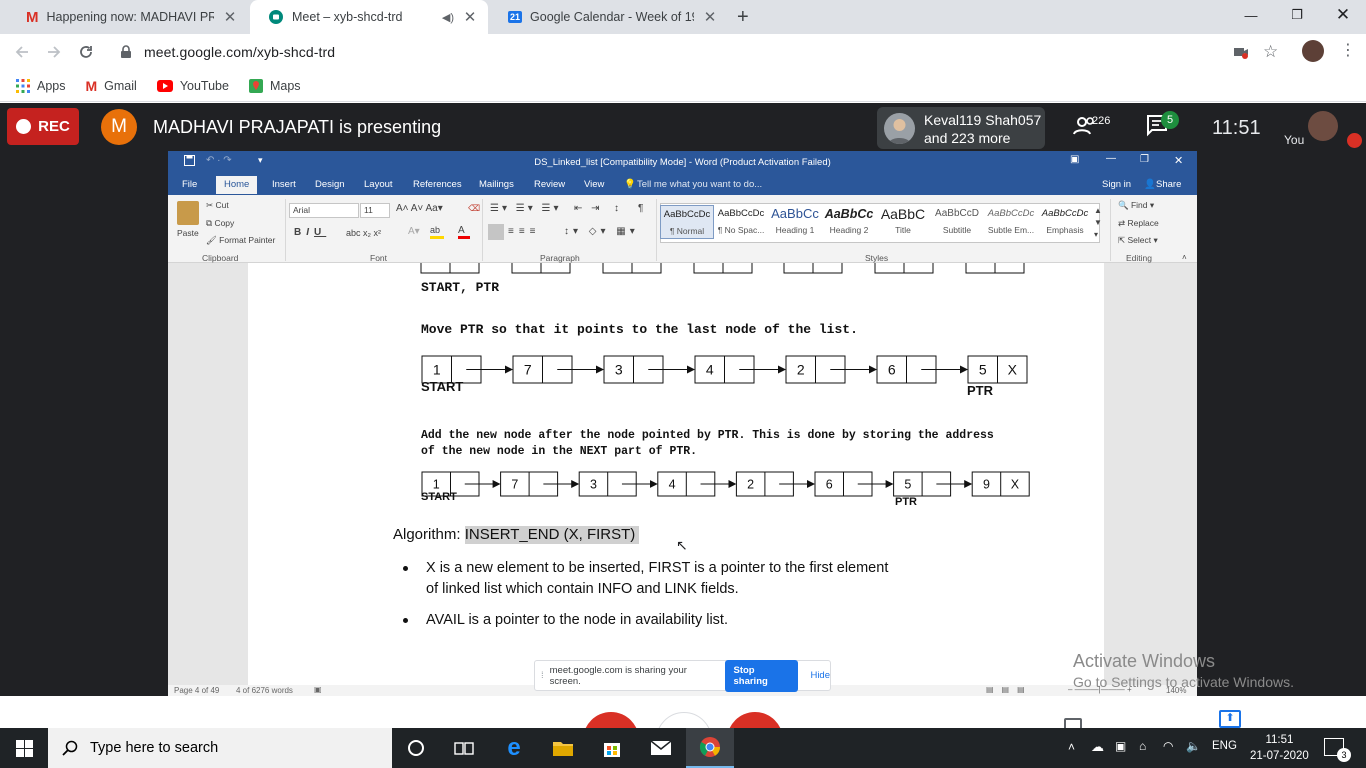  Describe the element at coordinates (496, 232) in the screenshot. I see `align-left-button` at that location.